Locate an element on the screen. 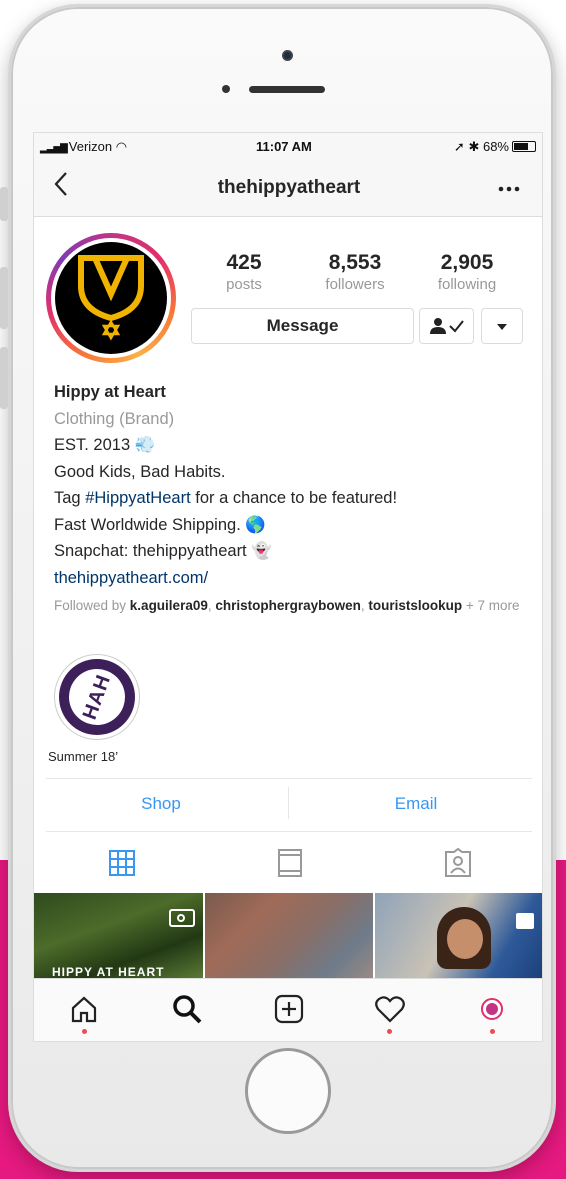 This screenshot has height=1179, width=566. profile-category: Clothing (Brand) is located at coordinates (114, 418).